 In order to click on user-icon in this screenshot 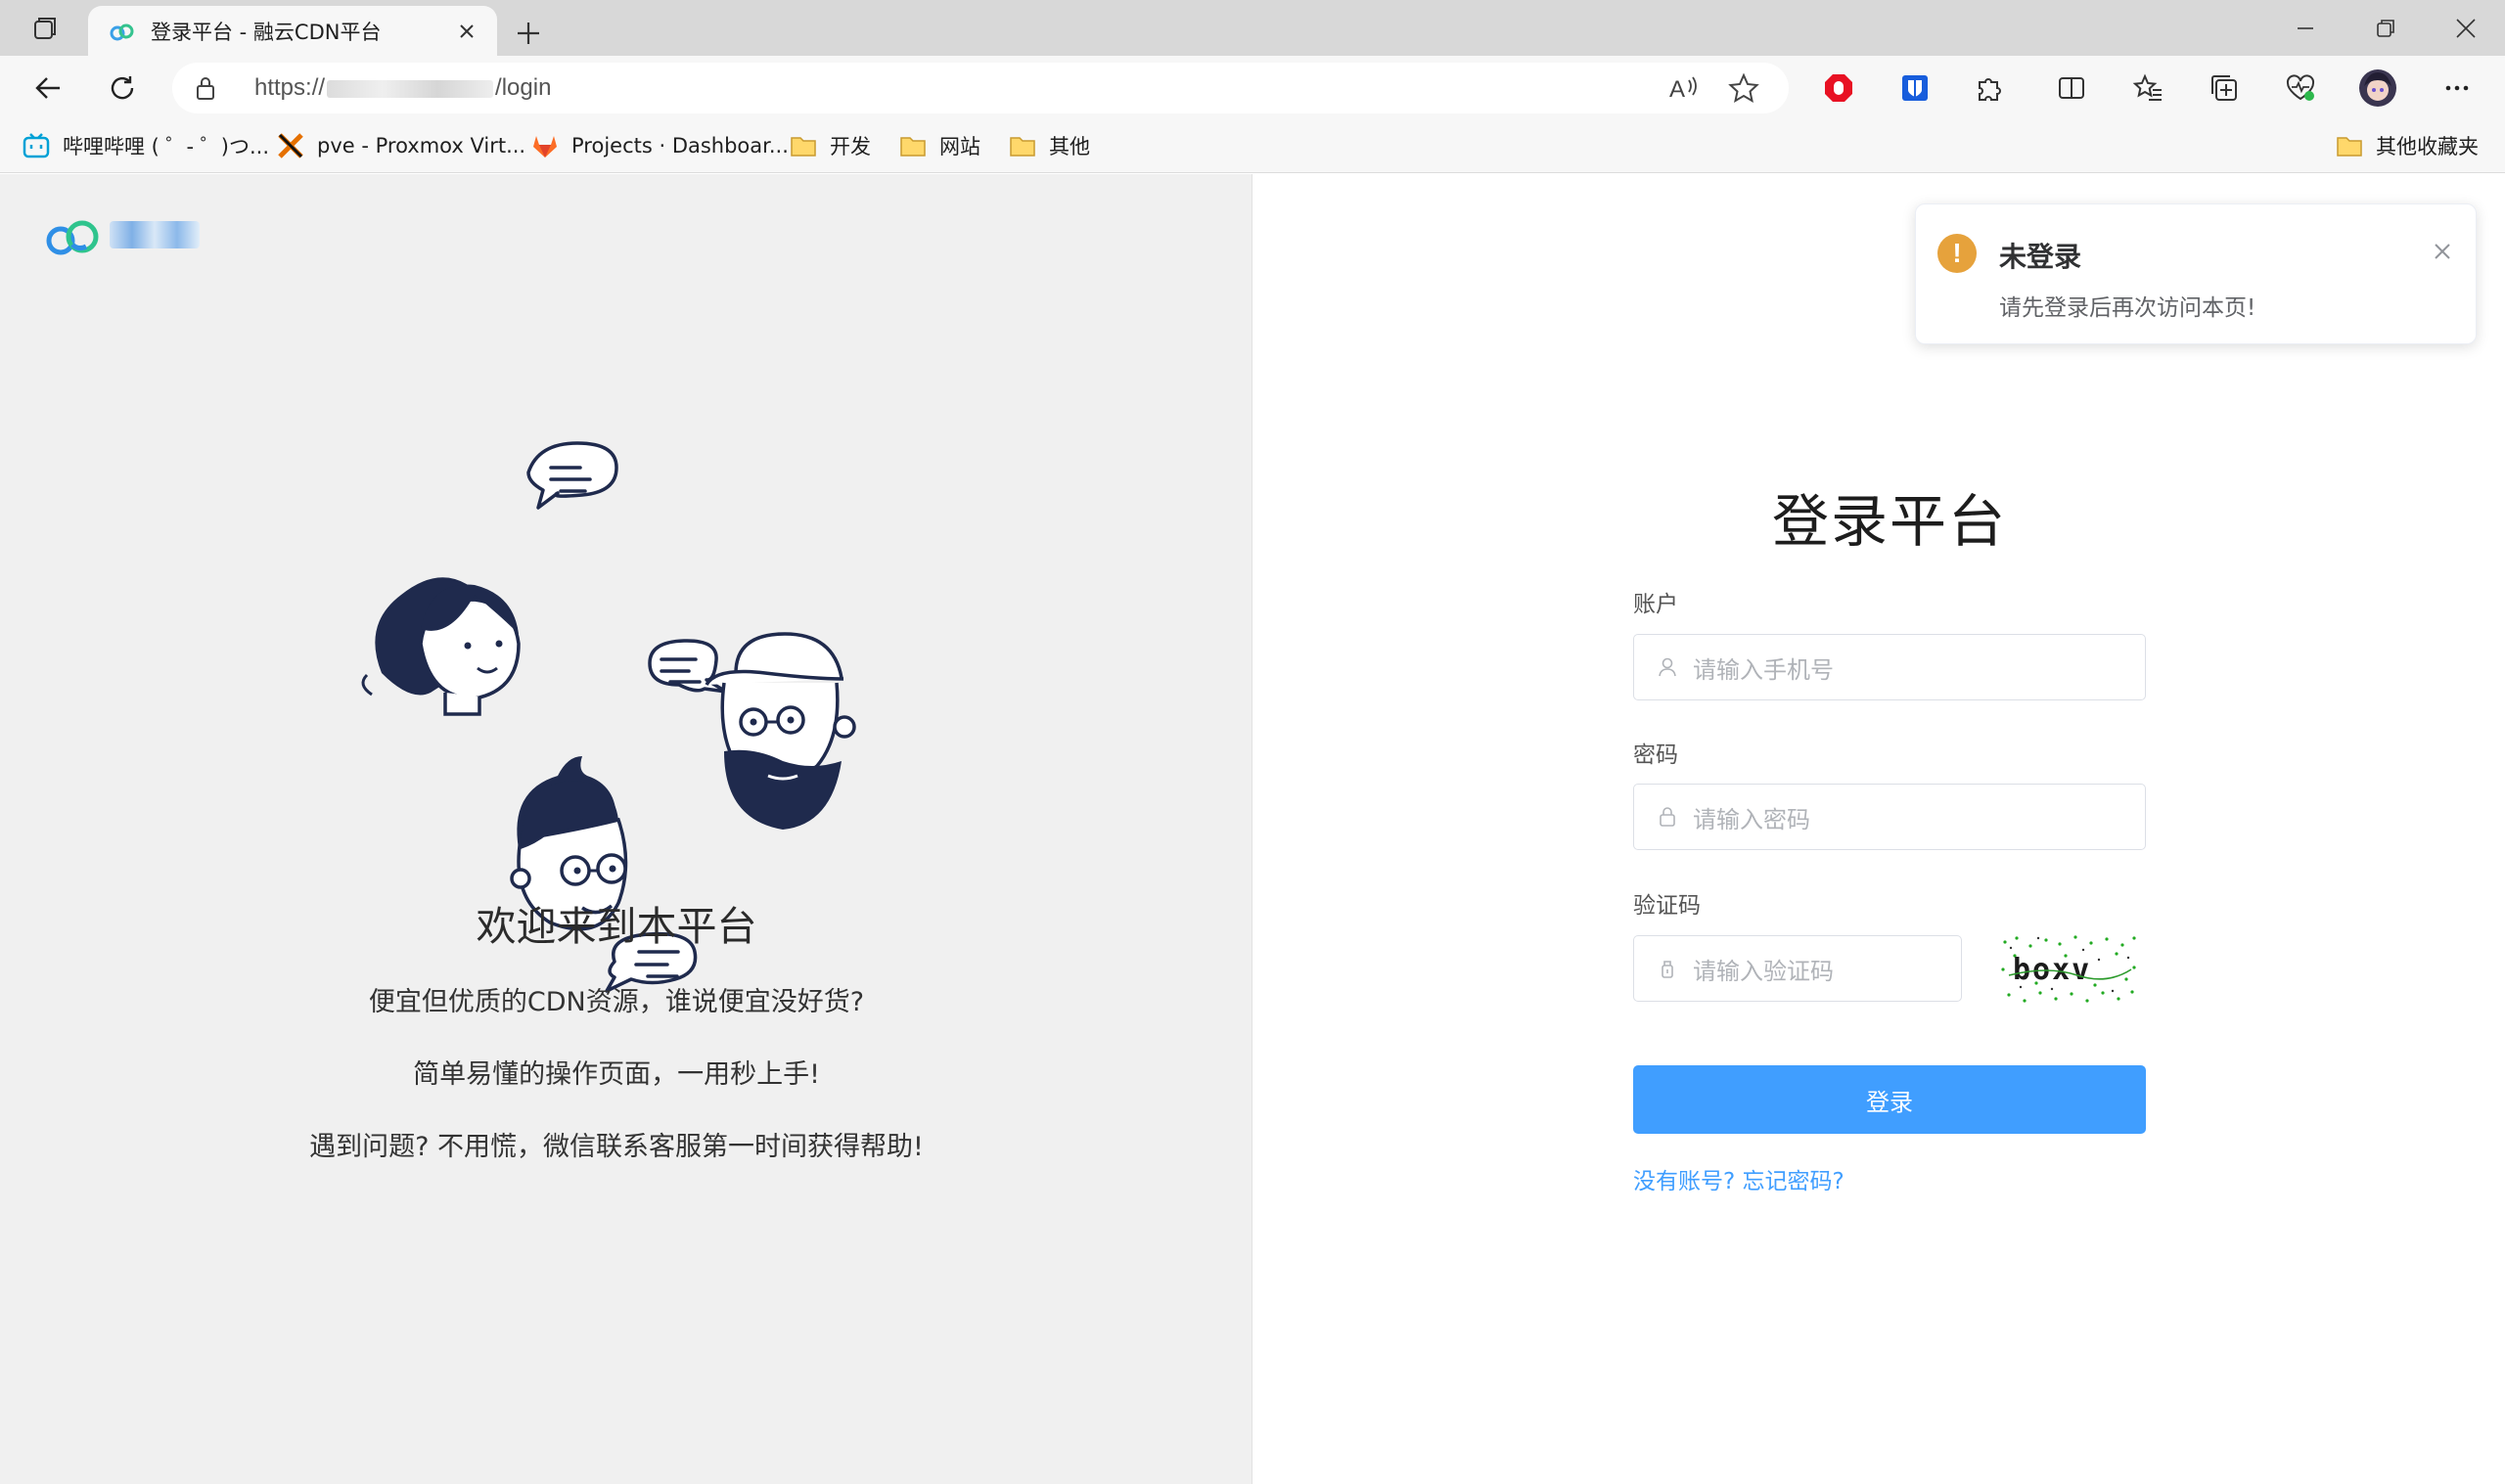, I will do `click(1667, 667)`.